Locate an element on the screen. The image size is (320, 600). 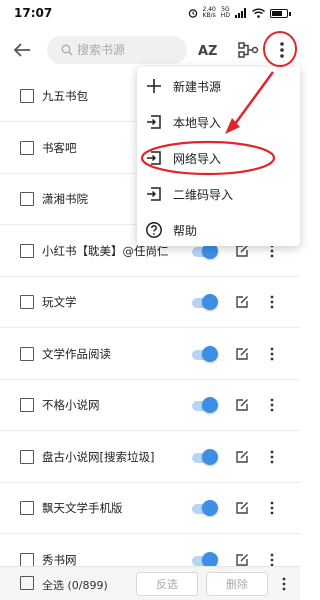
sort-az-label: AZ is located at coordinates (208, 51).